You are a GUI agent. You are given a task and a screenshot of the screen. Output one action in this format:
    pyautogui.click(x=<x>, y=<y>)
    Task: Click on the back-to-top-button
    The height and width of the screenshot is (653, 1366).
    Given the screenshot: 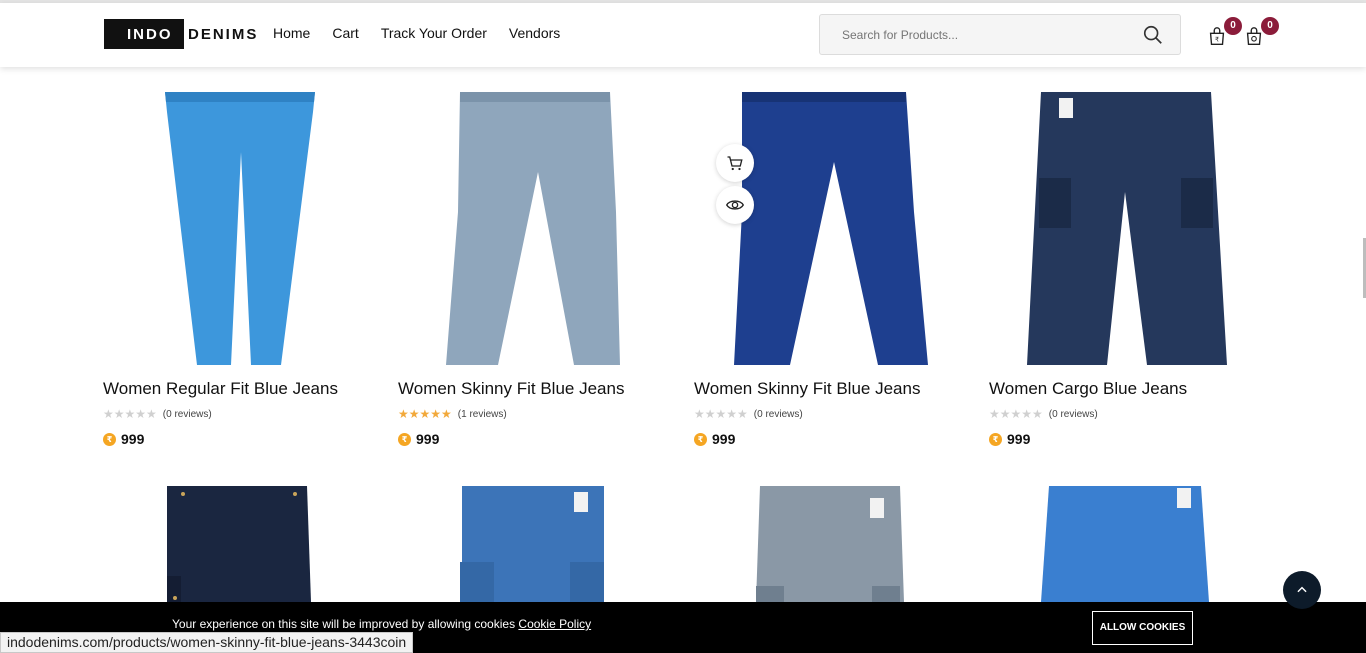 What is the action you would take?
    pyautogui.click(x=1302, y=590)
    